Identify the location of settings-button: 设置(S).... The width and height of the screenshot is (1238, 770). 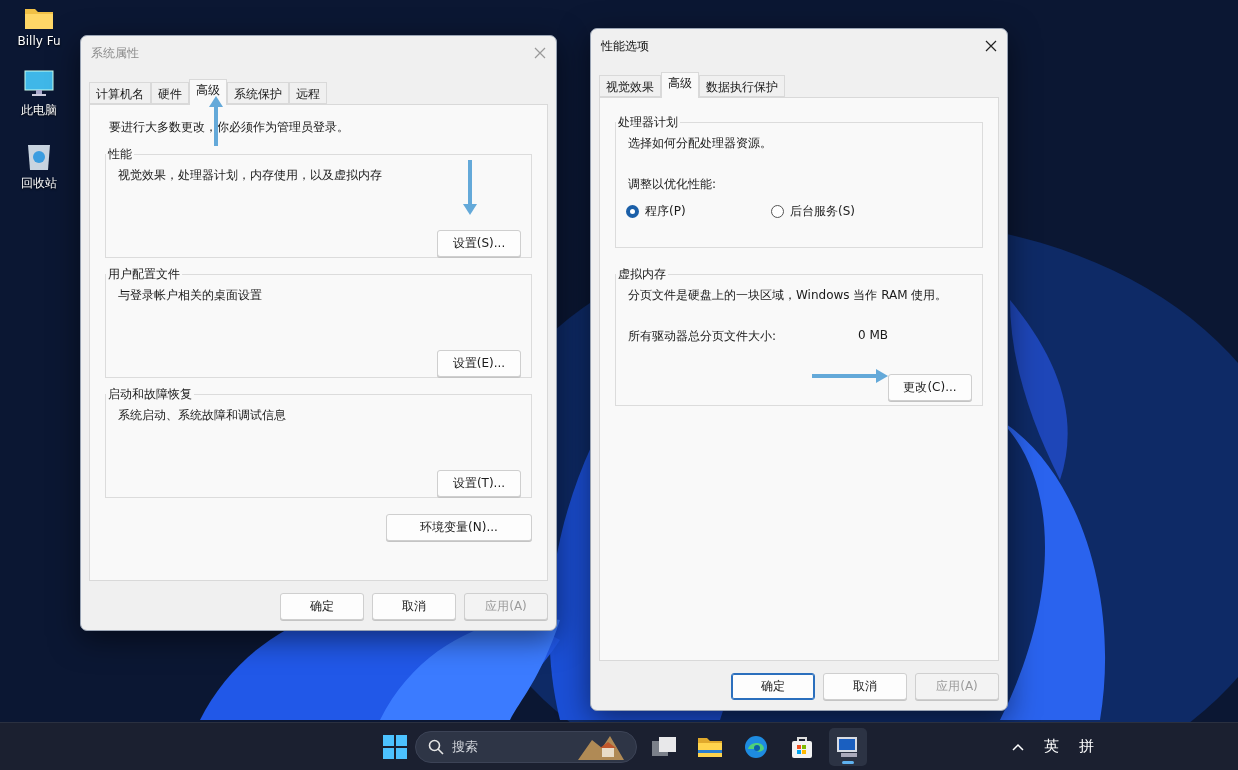
(479, 243).